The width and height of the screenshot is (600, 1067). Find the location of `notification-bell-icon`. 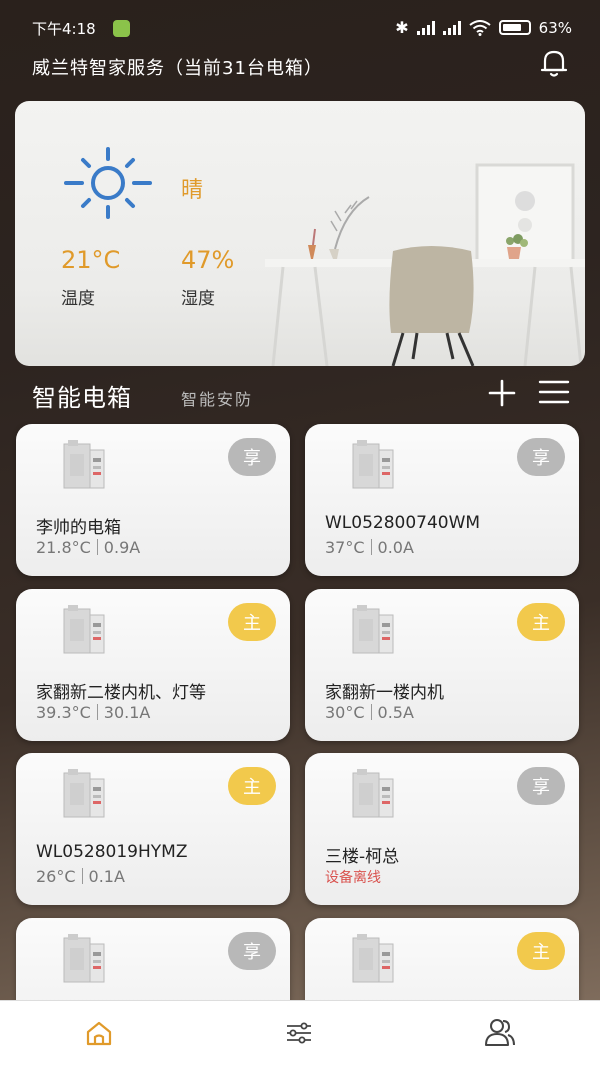

notification-bell-icon is located at coordinates (554, 63).